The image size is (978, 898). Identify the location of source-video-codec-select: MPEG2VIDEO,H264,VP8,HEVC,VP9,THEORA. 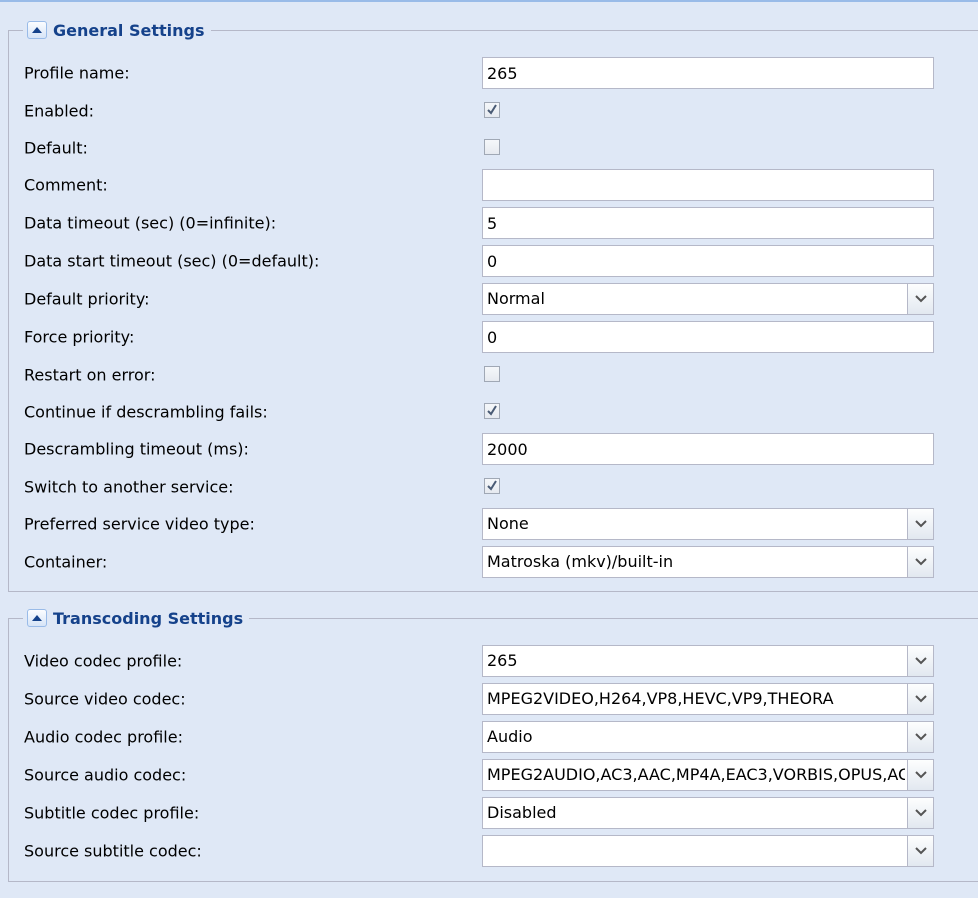
(708, 699).